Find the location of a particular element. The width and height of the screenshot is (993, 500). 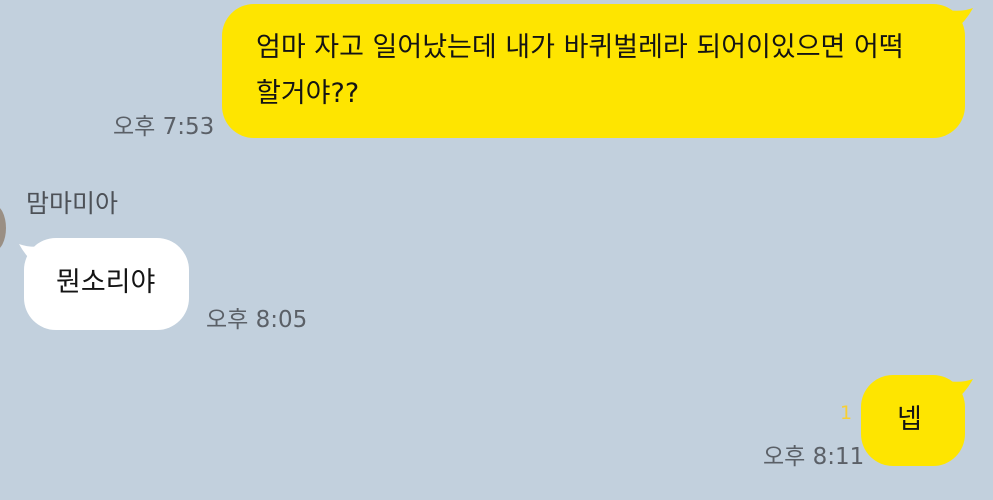

message-time: 오후 7:53 is located at coordinates (164, 127).